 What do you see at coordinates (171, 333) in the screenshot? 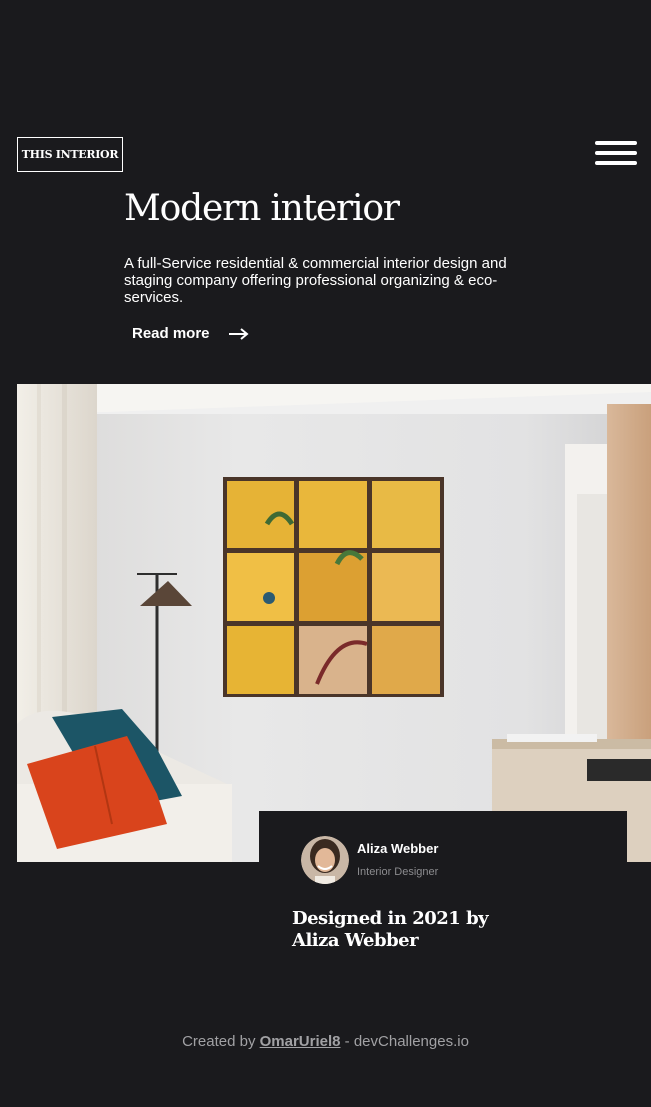
I see `read-more-label: Read more` at bounding box center [171, 333].